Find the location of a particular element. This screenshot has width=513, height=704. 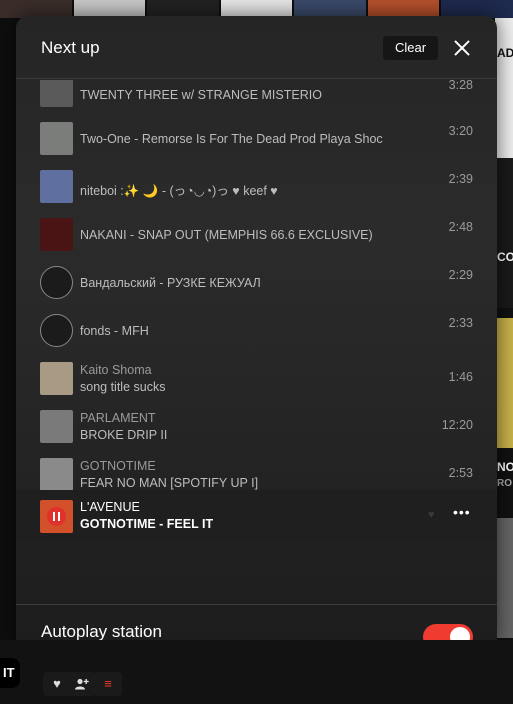

queue-row: Вандальский - РУЗКЕ КЕЖУАЛ 2:29 is located at coordinates (256, 282).